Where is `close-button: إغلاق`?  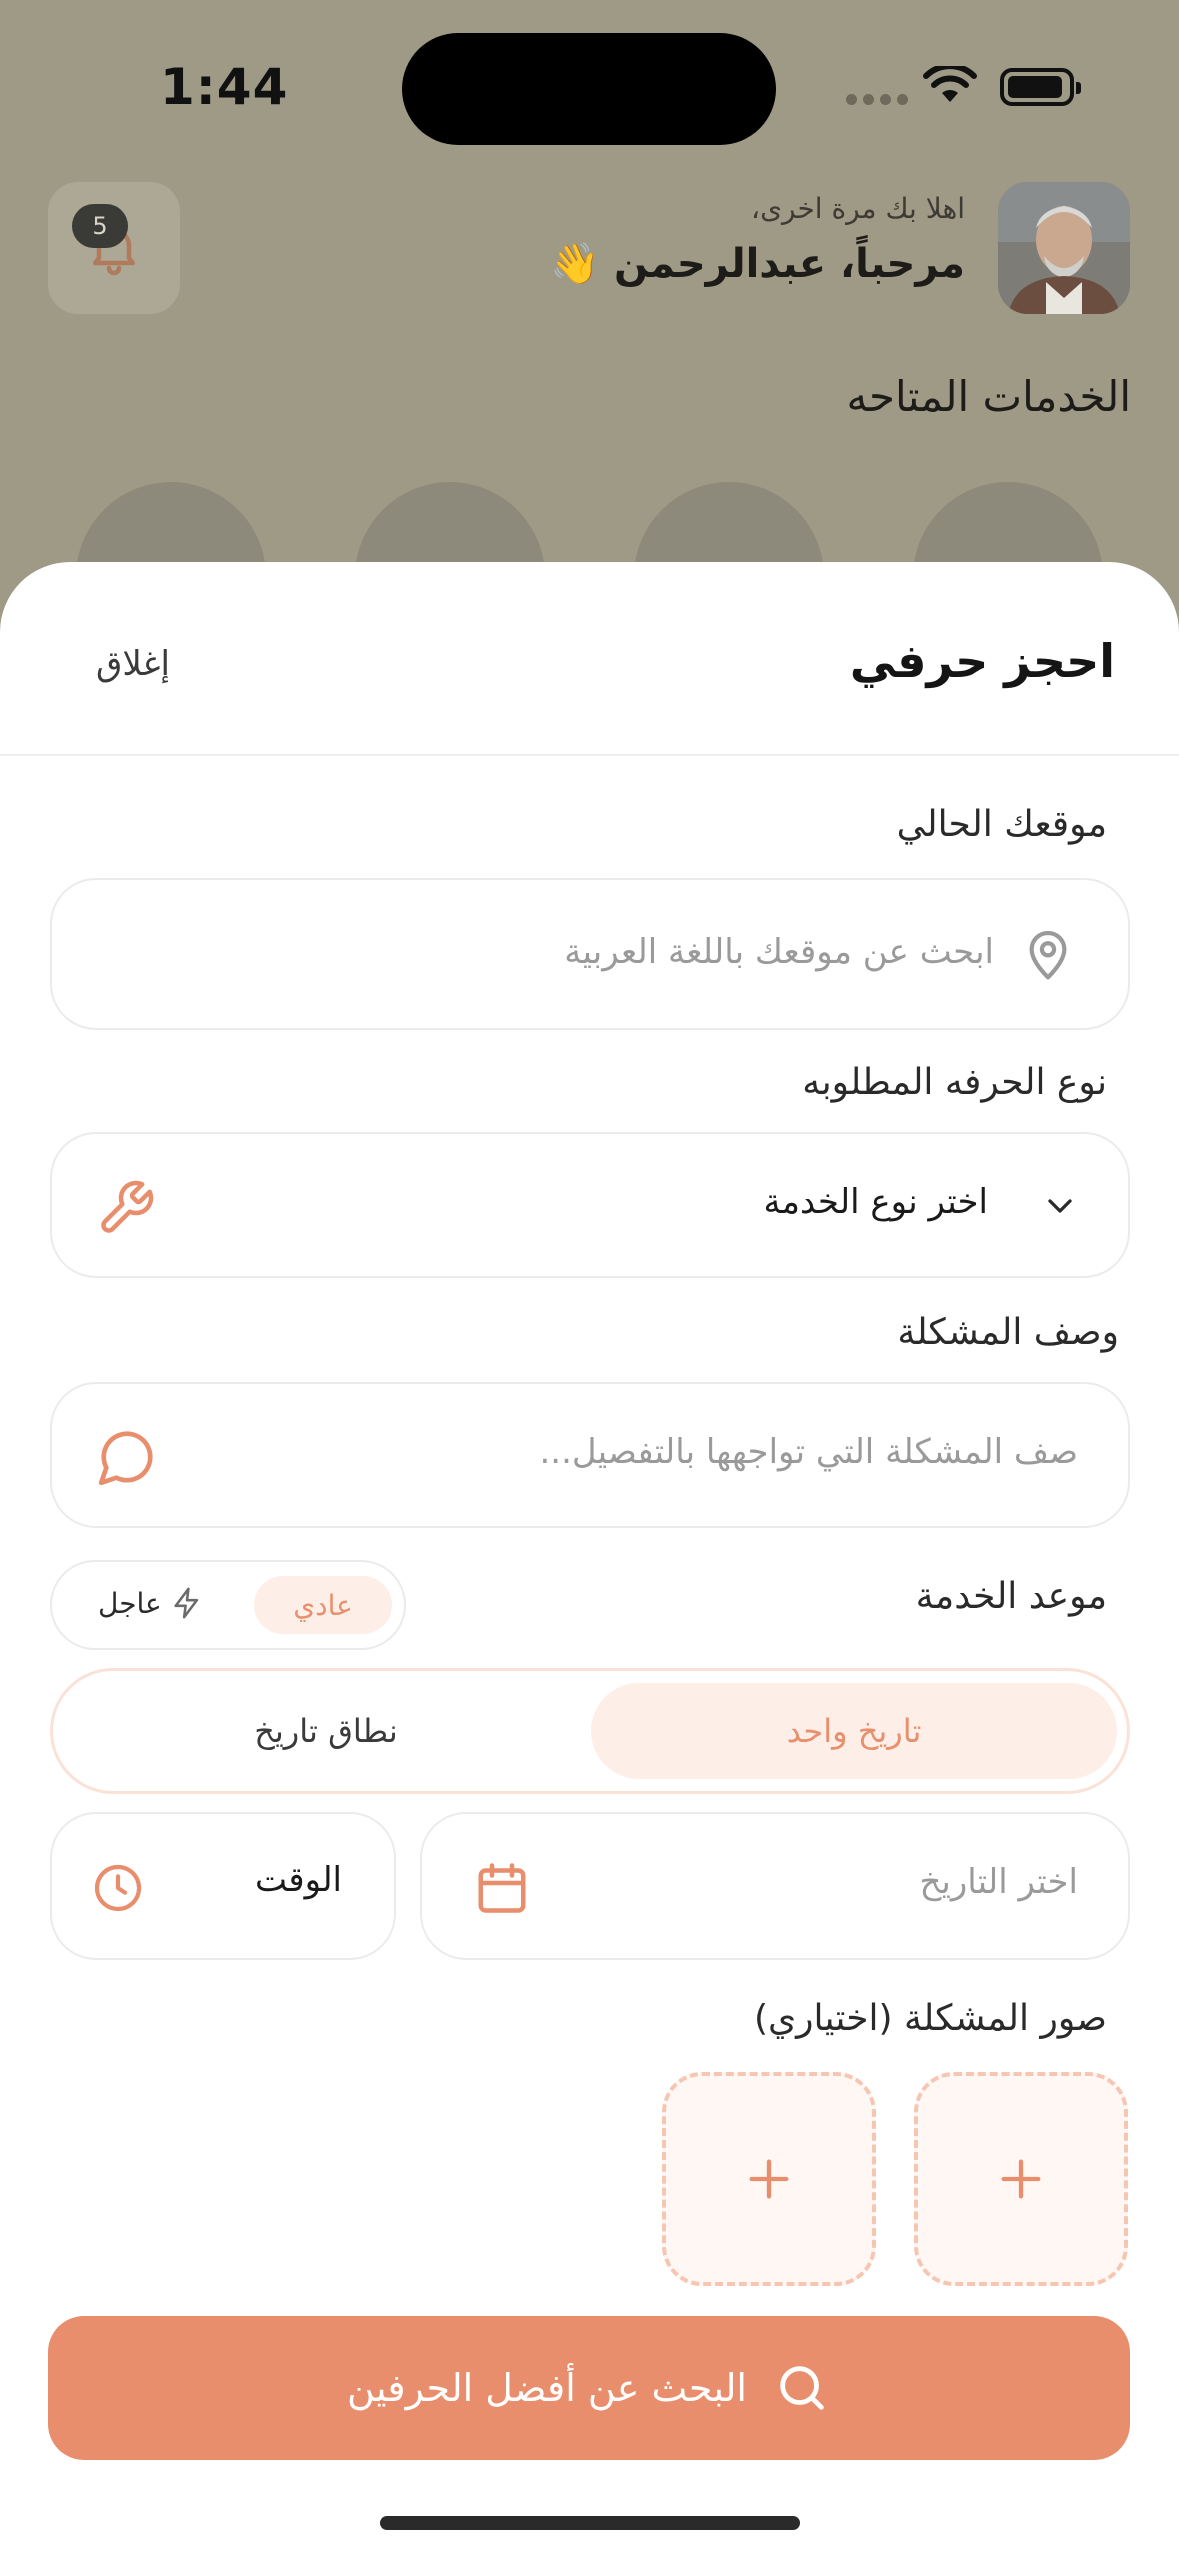 close-button: إغلاق is located at coordinates (133, 664).